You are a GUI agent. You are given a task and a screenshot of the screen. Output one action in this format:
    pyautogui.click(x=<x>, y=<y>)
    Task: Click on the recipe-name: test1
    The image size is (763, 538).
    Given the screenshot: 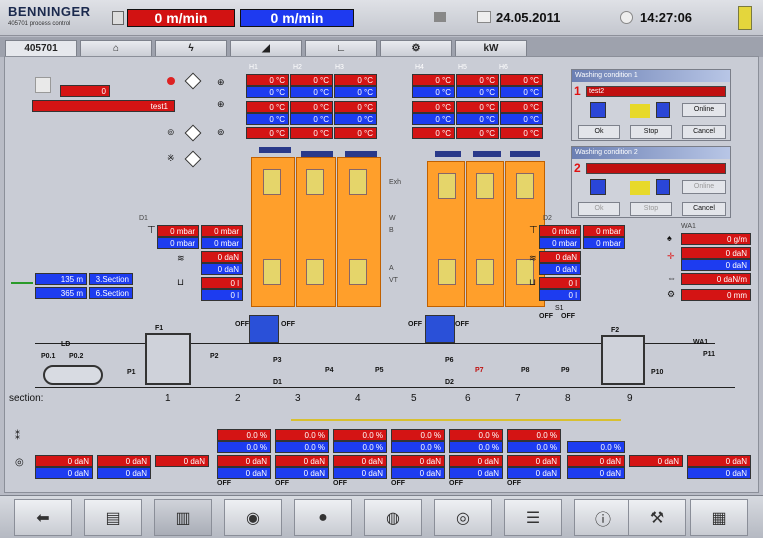 What is the action you would take?
    pyautogui.click(x=103, y=106)
    